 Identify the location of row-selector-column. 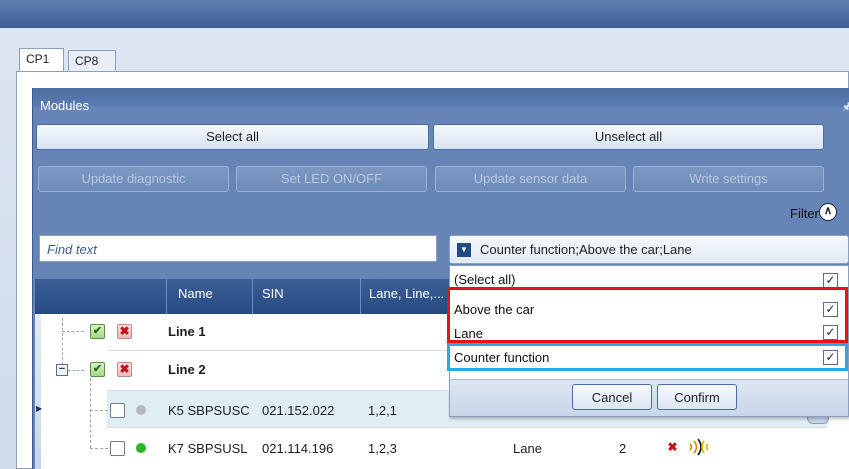
(38, 391).